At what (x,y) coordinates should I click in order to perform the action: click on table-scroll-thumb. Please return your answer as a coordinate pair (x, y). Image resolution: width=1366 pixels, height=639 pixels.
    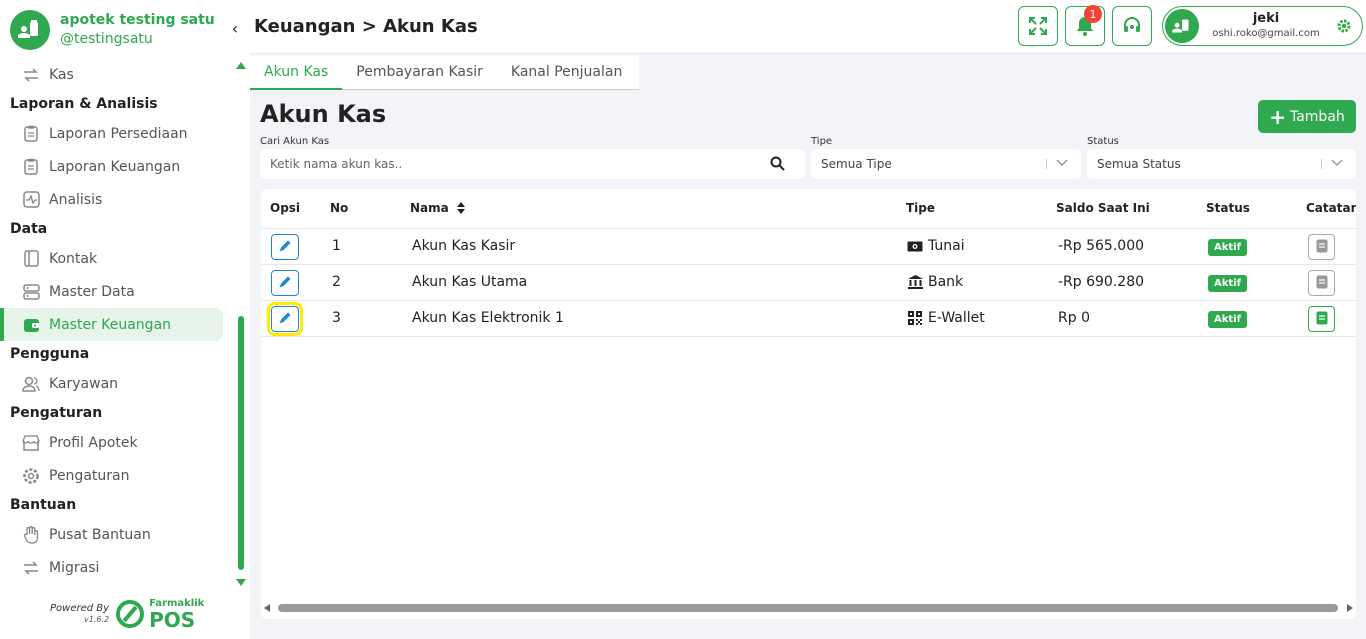
    Looking at the image, I should click on (808, 608).